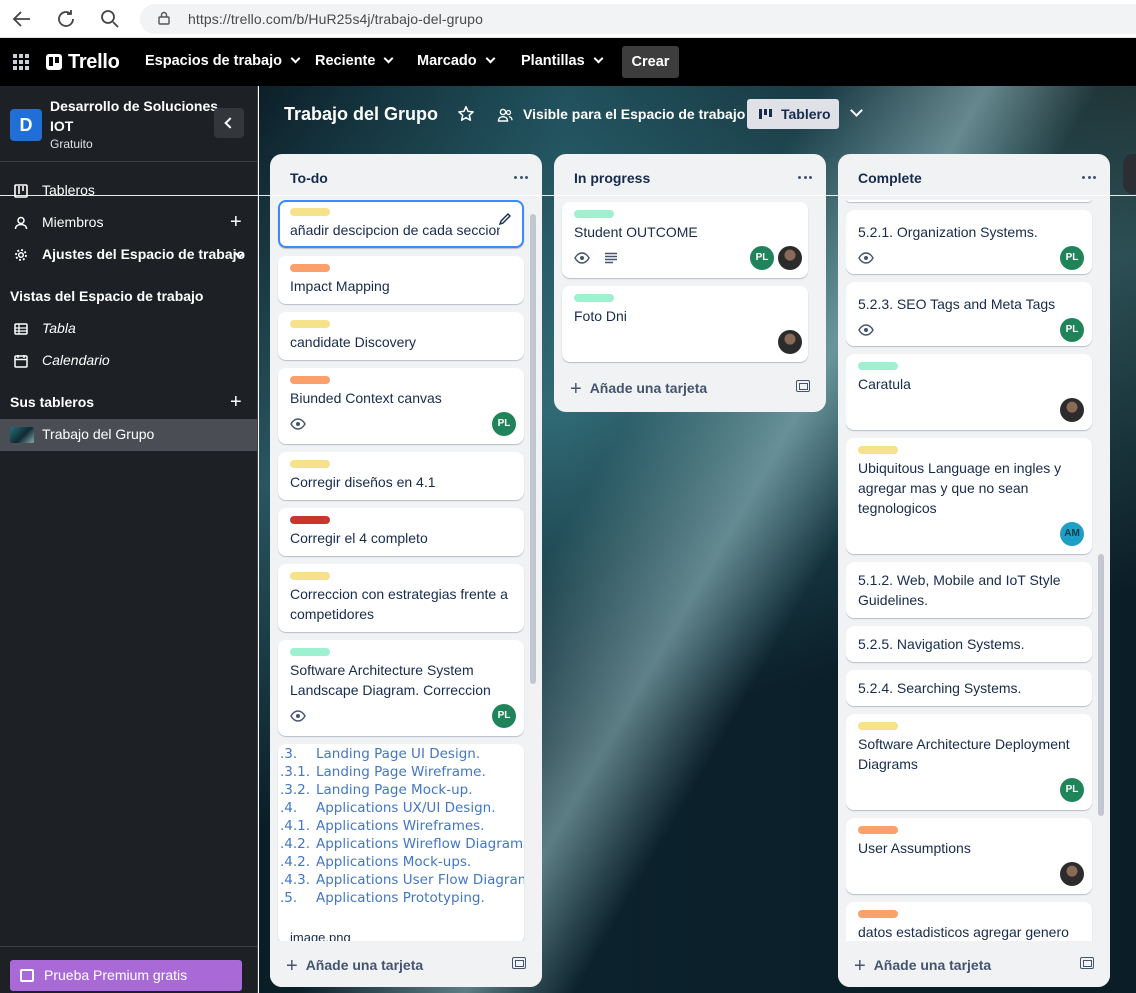 This screenshot has height=993, width=1136. I want to click on add-list-partial, so click(1129, 174).